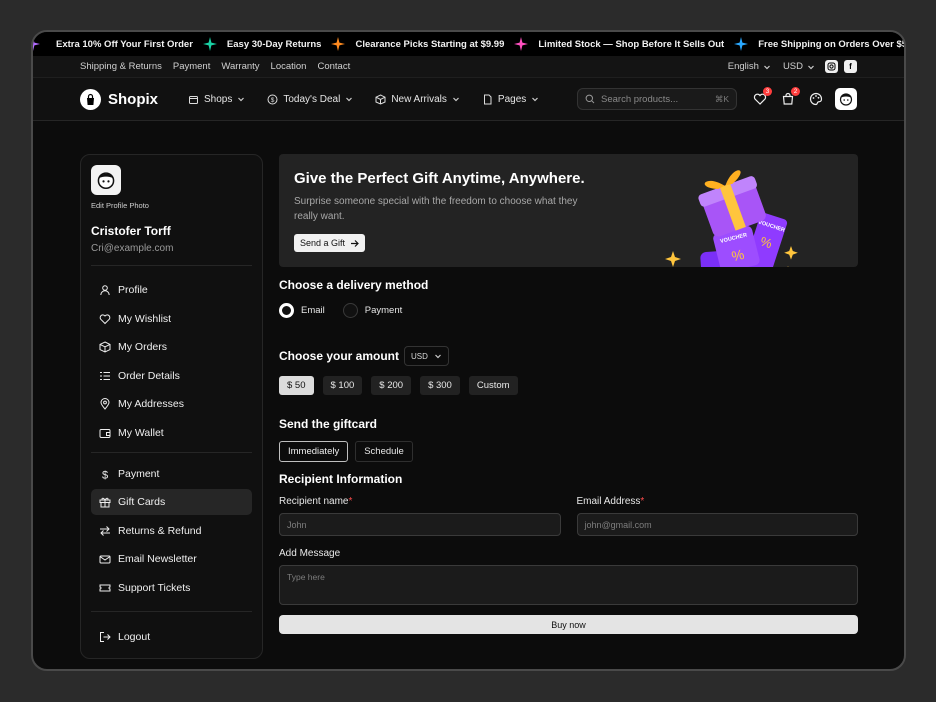 This screenshot has width=936, height=702. I want to click on delivery-payment-radio: Payment, so click(372, 310).